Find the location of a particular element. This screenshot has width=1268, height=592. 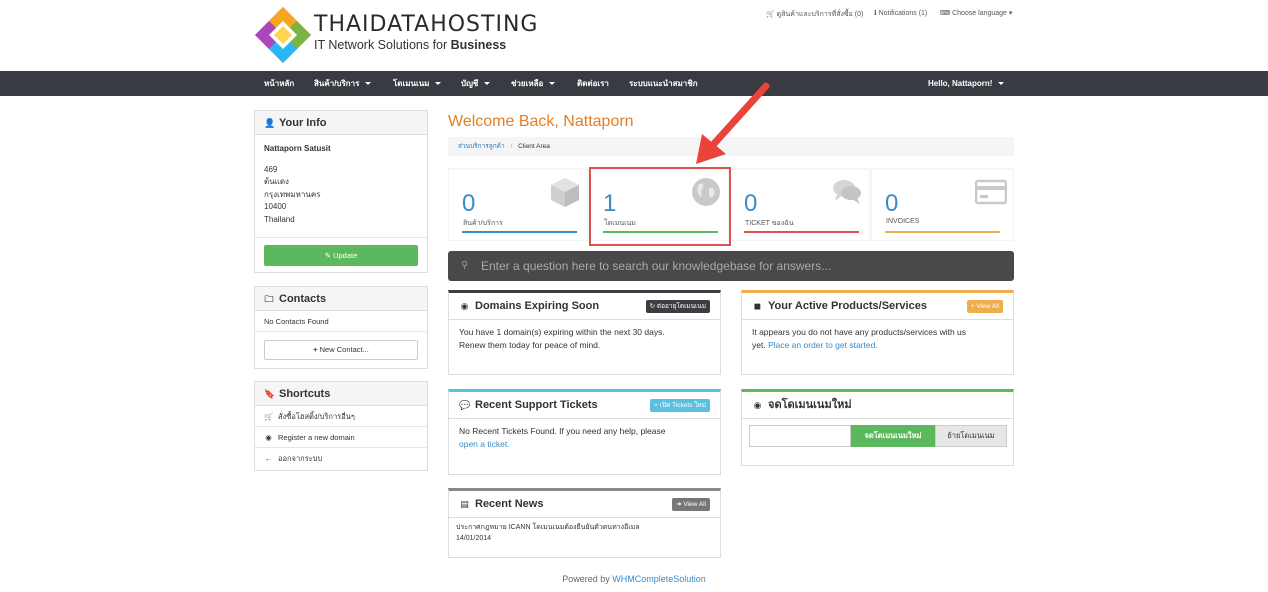

notifications-link: ℹ Notifications (1) is located at coordinates (900, 13).